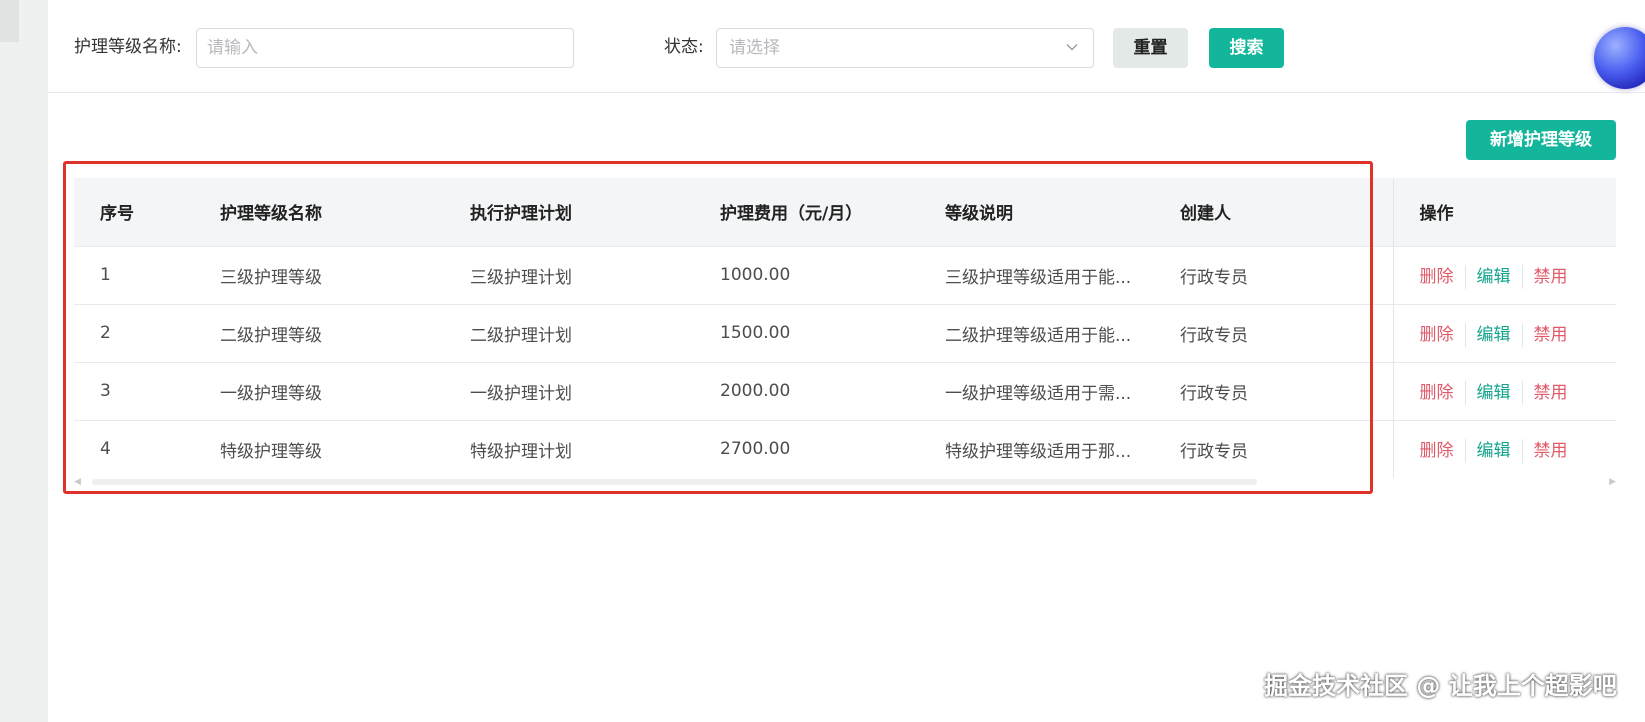 The width and height of the screenshot is (1645, 722). I want to click on watermark-text: 掘金技术社区 @ 让我上个超影吧, so click(1440, 686).